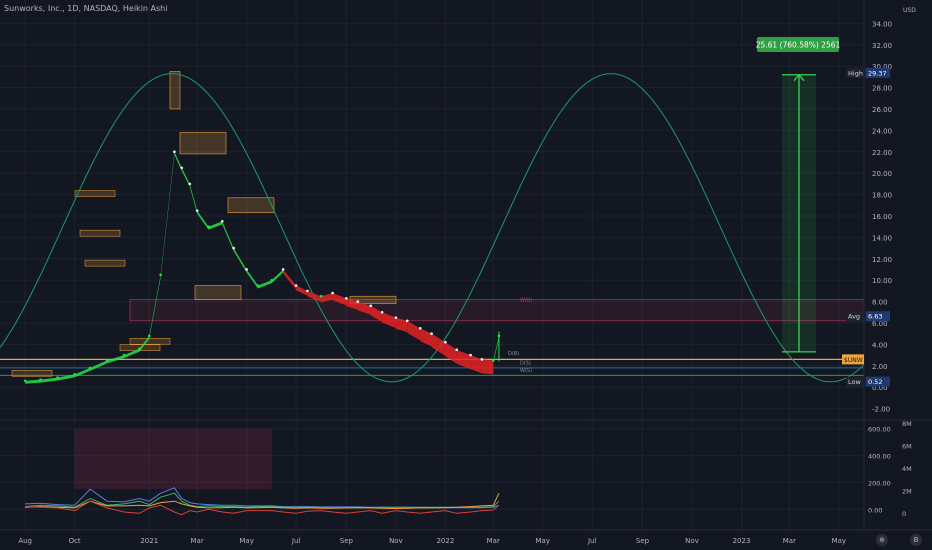  What do you see at coordinates (86, 8) in the screenshot?
I see `chart-title: Sunworks, Inc., 1D, NASDAQ, Heikin Ashi` at bounding box center [86, 8].